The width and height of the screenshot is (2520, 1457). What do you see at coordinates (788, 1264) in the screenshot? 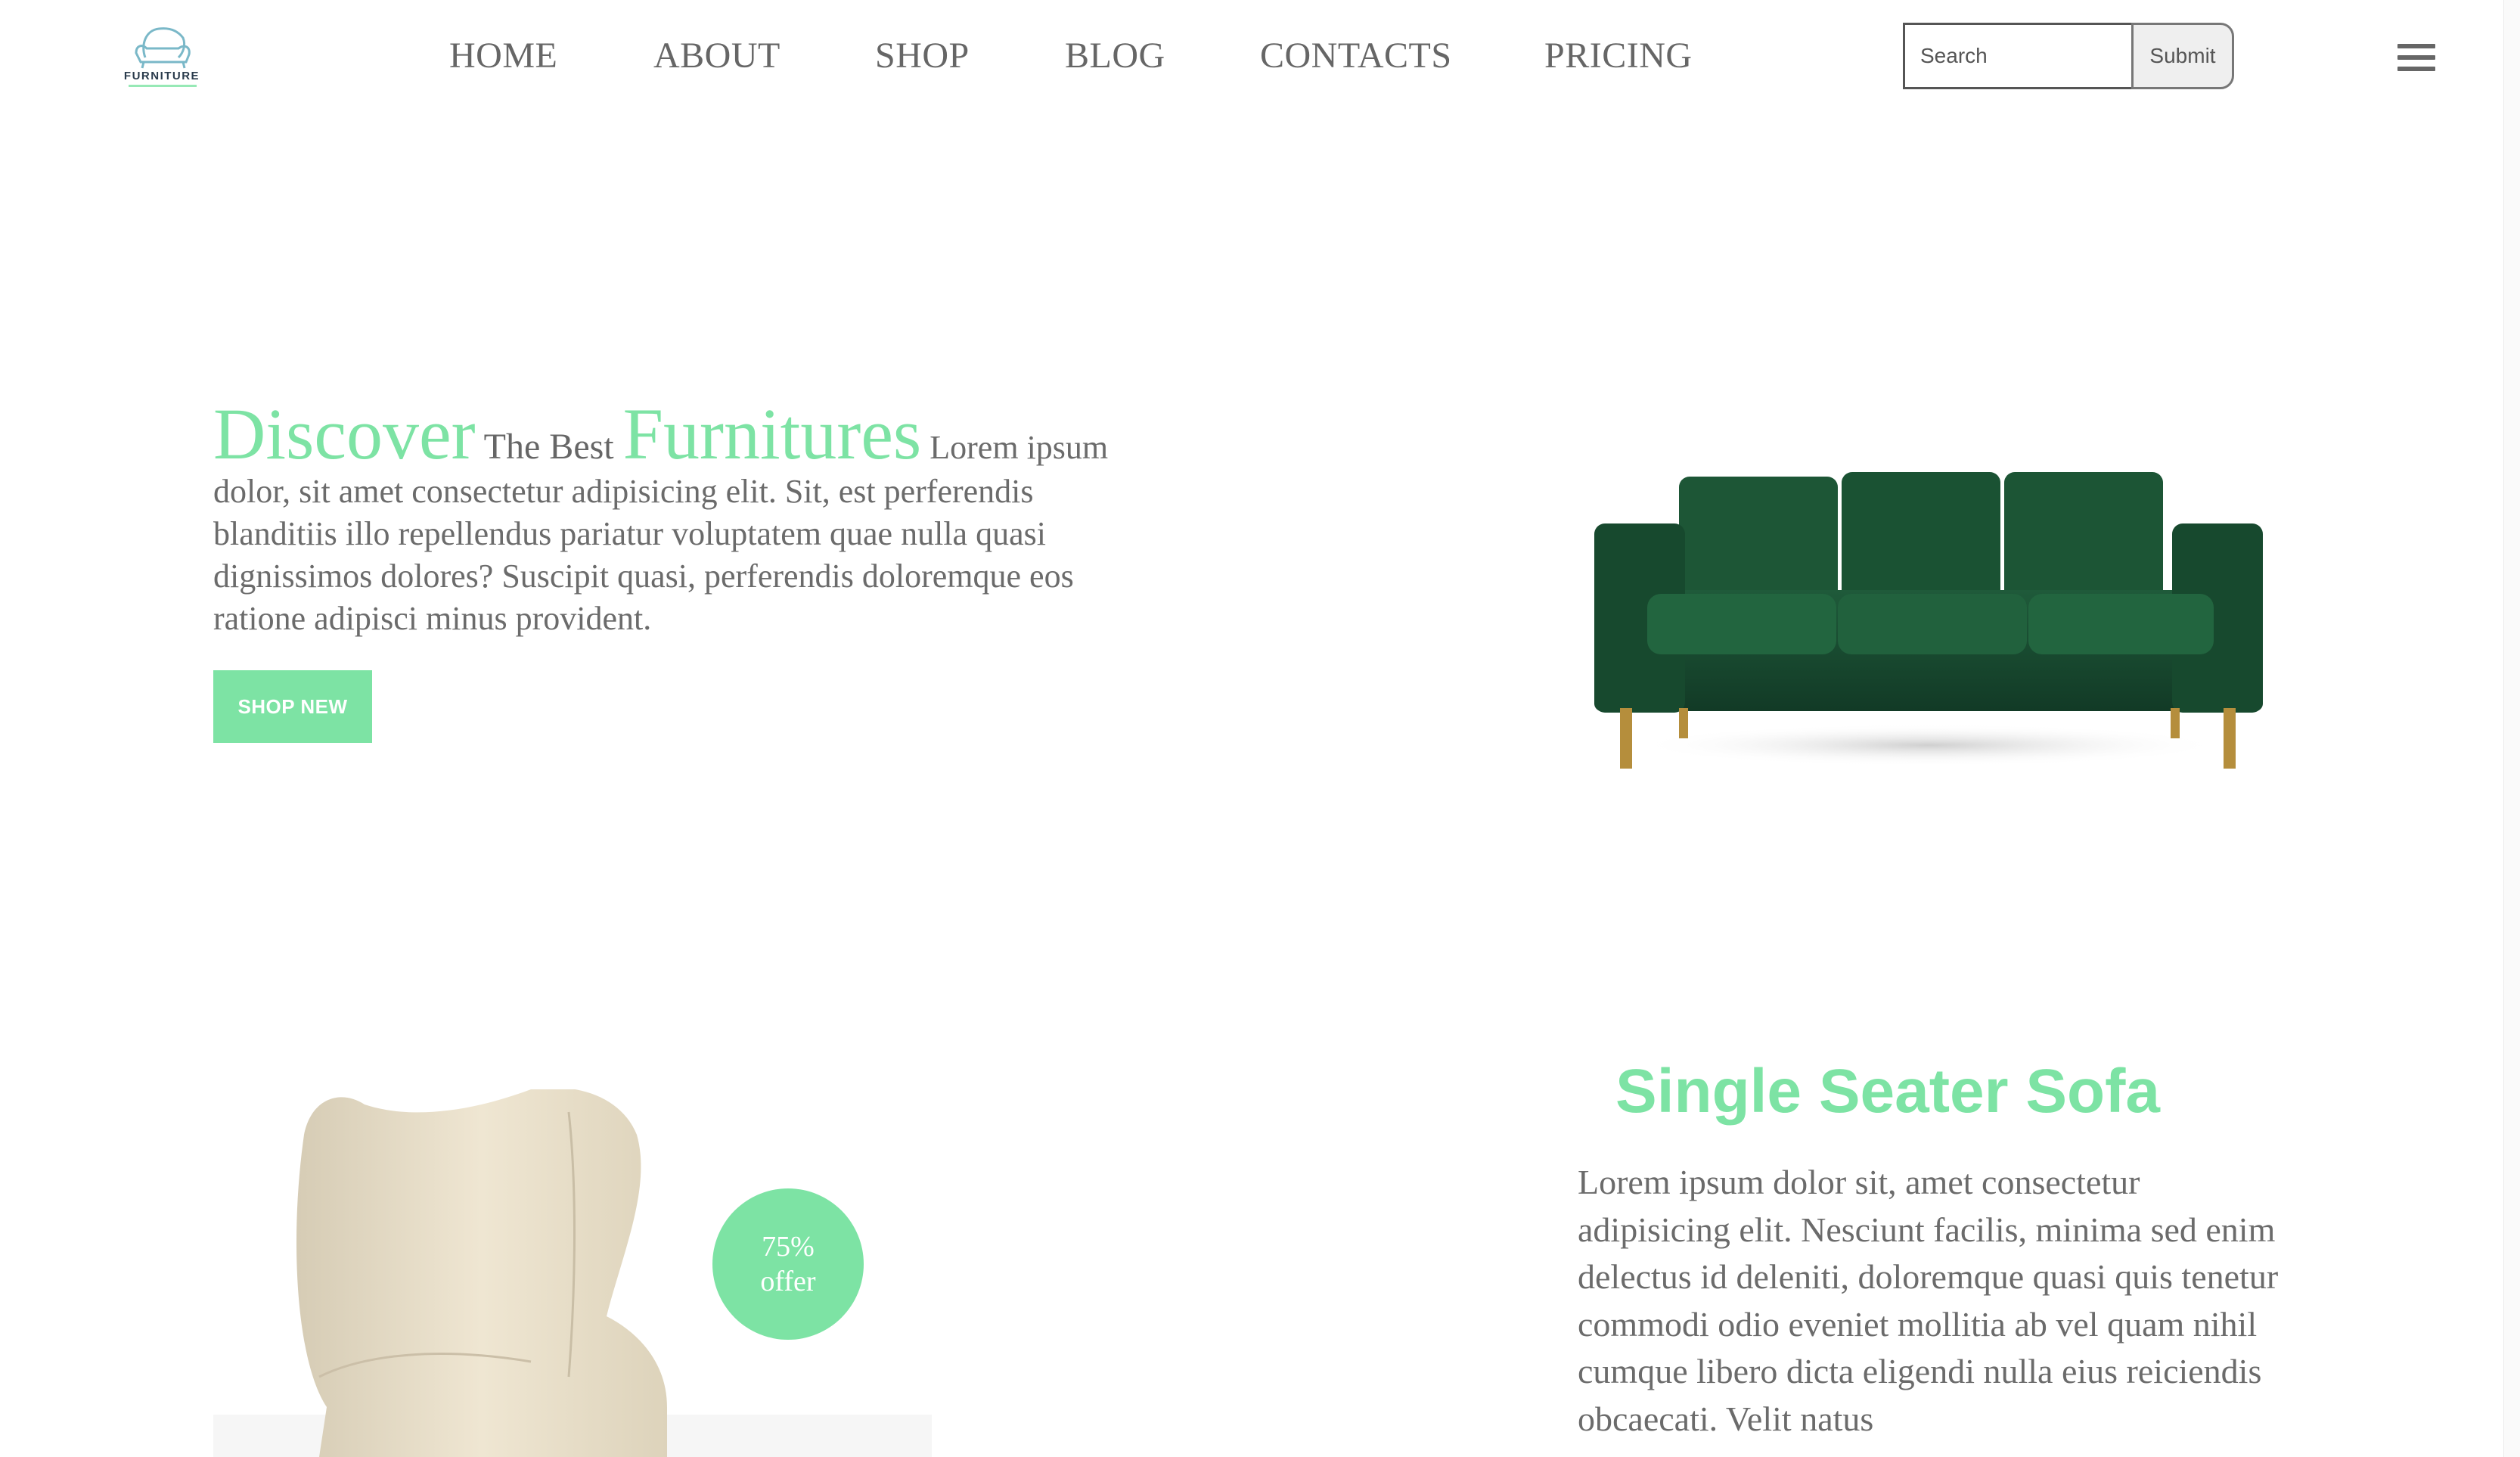
I see `offer-badge: 75% offer` at bounding box center [788, 1264].